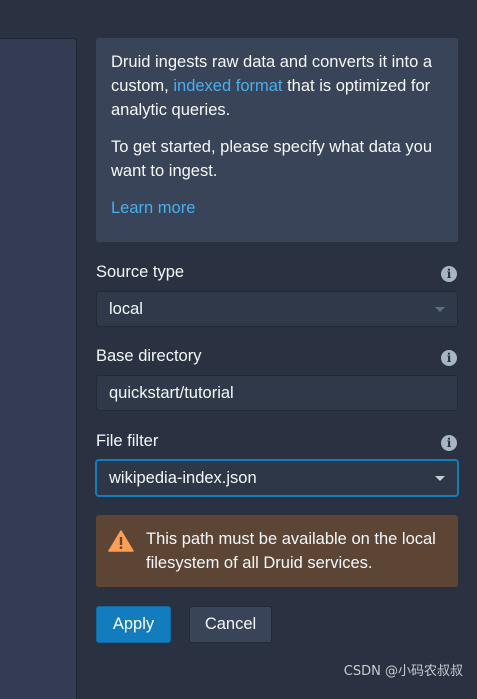 This screenshot has height=699, width=477. I want to click on file-filter-input: wikipedia-index.json, so click(277, 478).